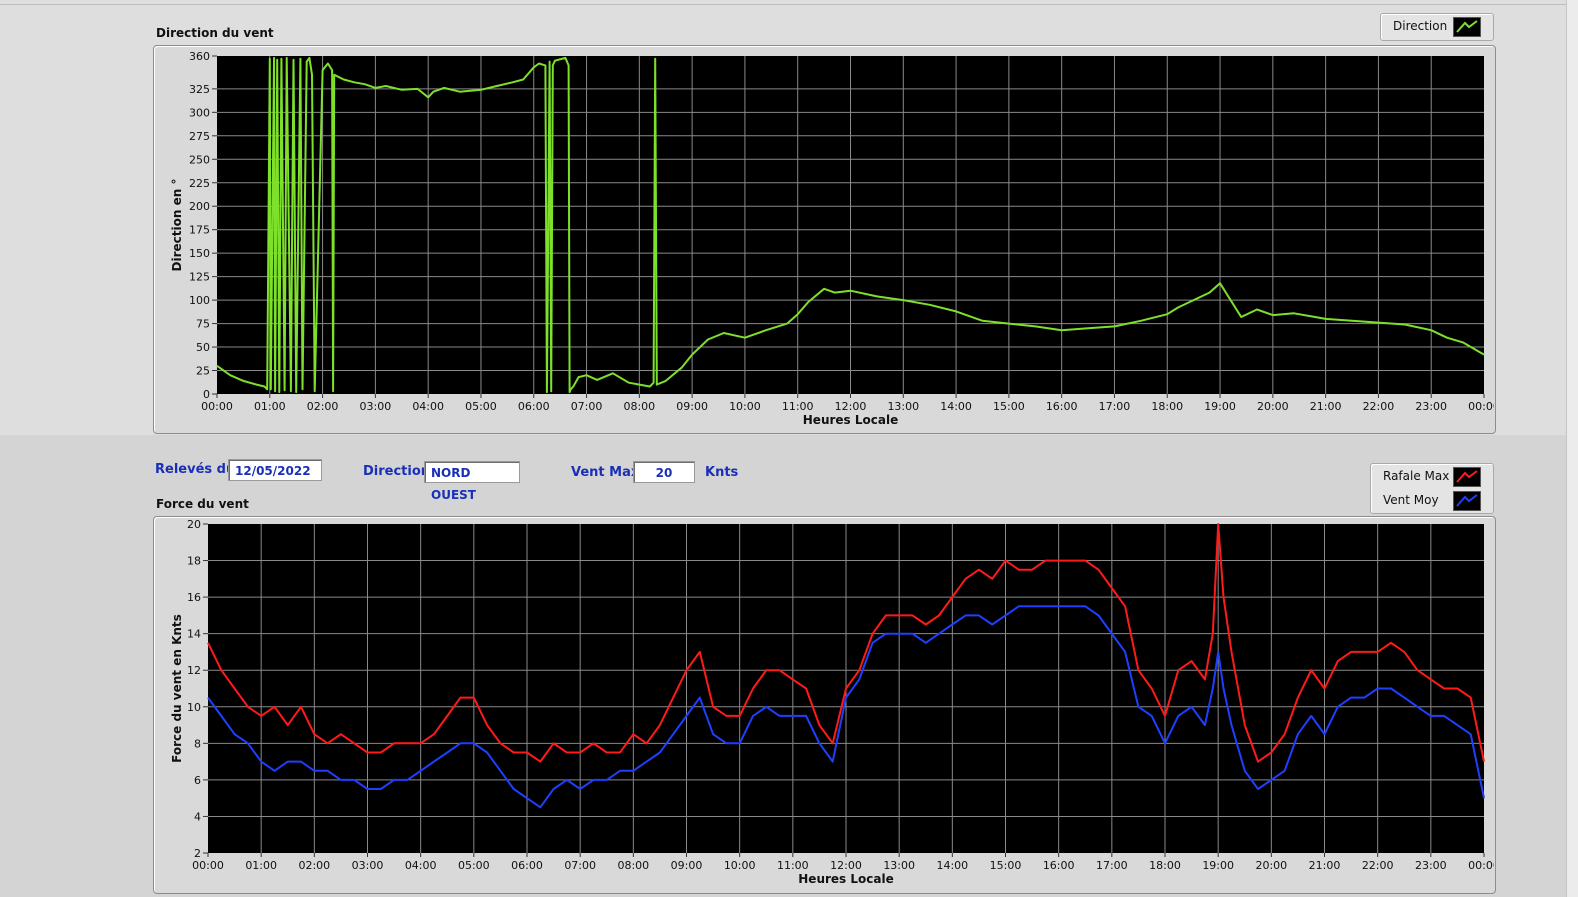 The width and height of the screenshot is (1578, 897). Describe the element at coordinates (605, 472) in the screenshot. I see `vent-max-label: Vent Max` at that location.